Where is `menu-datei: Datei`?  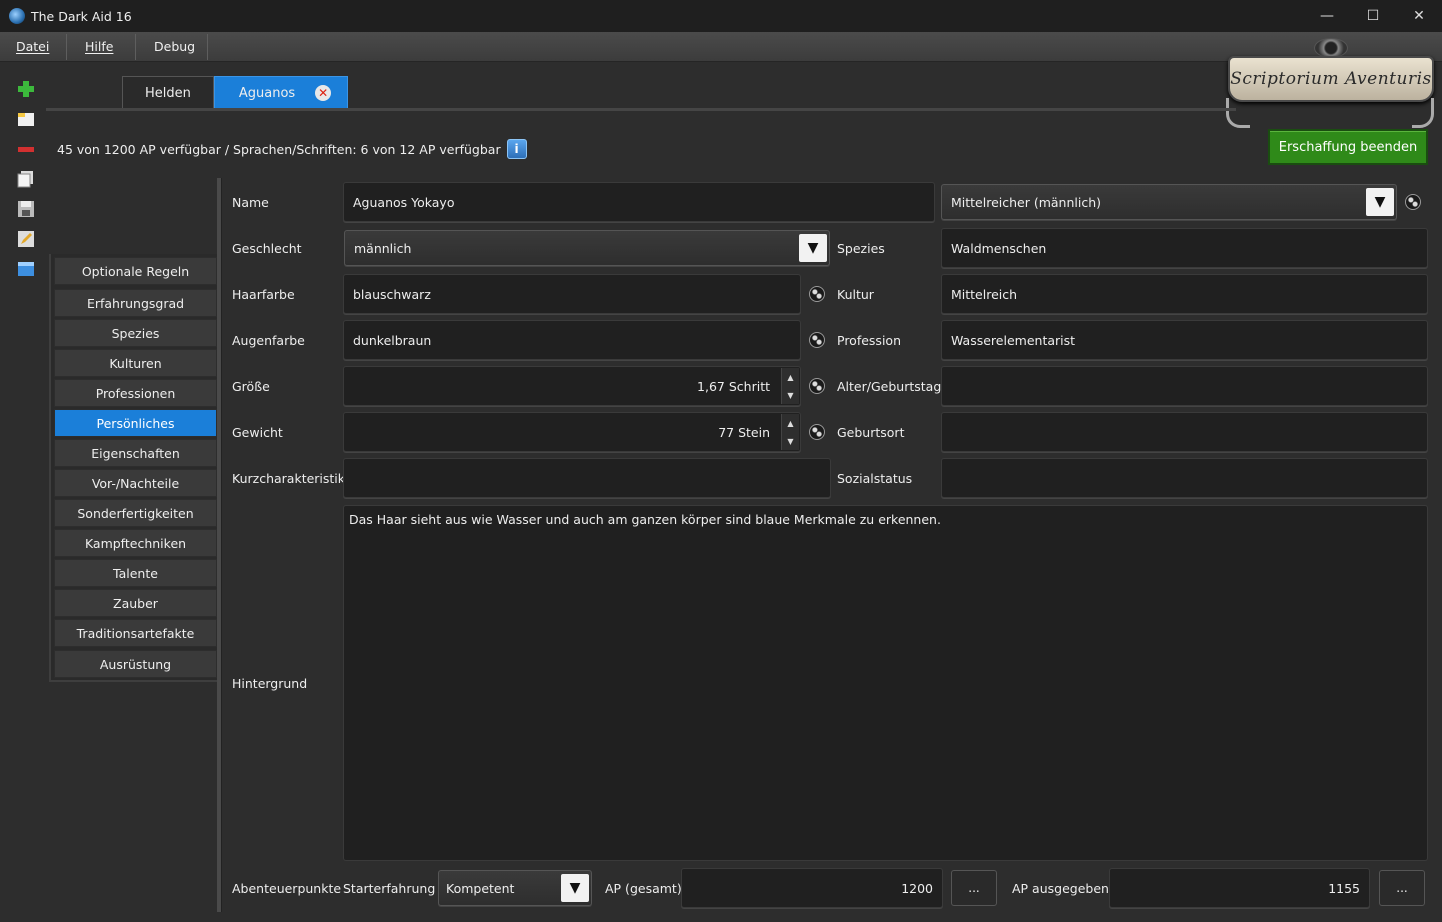 menu-datei: Datei is located at coordinates (32, 47).